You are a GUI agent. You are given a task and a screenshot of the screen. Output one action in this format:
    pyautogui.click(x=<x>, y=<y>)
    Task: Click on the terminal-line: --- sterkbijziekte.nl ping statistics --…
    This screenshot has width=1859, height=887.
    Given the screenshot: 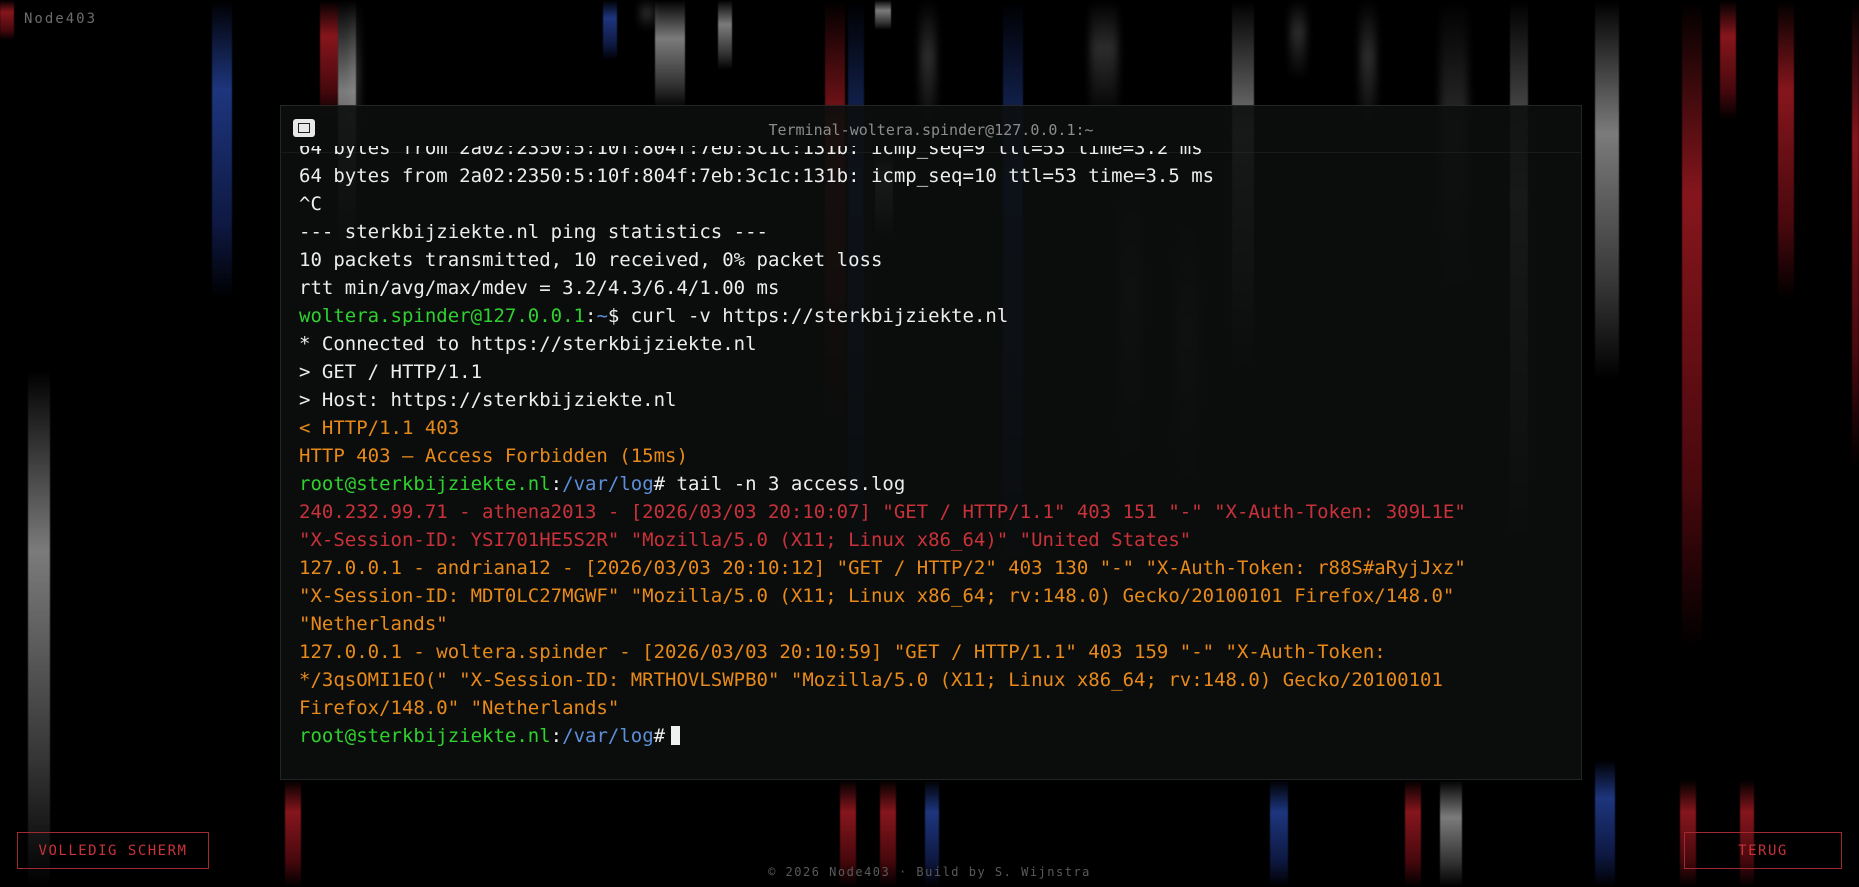 What is the action you would take?
    pyautogui.click(x=930, y=232)
    